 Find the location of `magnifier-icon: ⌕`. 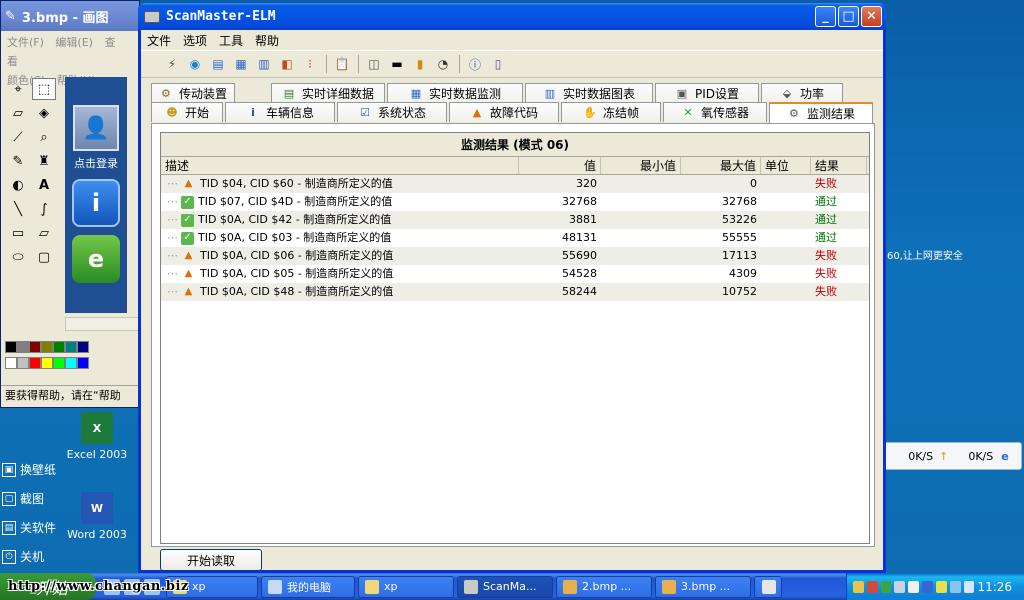

magnifier-icon: ⌕ is located at coordinates (44, 137).